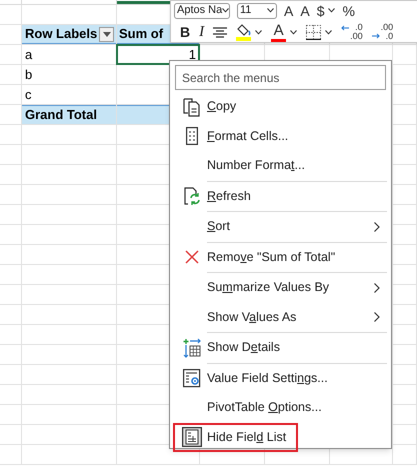 This screenshot has height=466, width=417. What do you see at coordinates (257, 10) in the screenshot?
I see `font-size-field: 11` at bounding box center [257, 10].